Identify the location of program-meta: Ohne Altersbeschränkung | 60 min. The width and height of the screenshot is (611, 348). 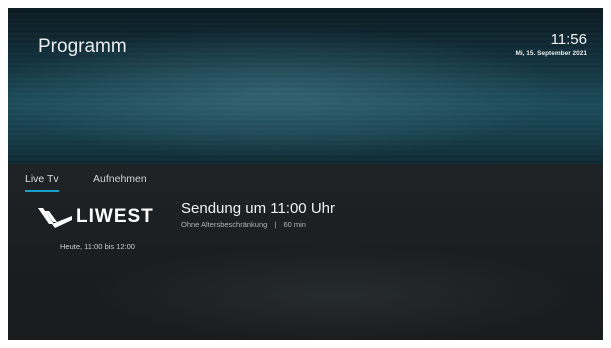
(243, 224).